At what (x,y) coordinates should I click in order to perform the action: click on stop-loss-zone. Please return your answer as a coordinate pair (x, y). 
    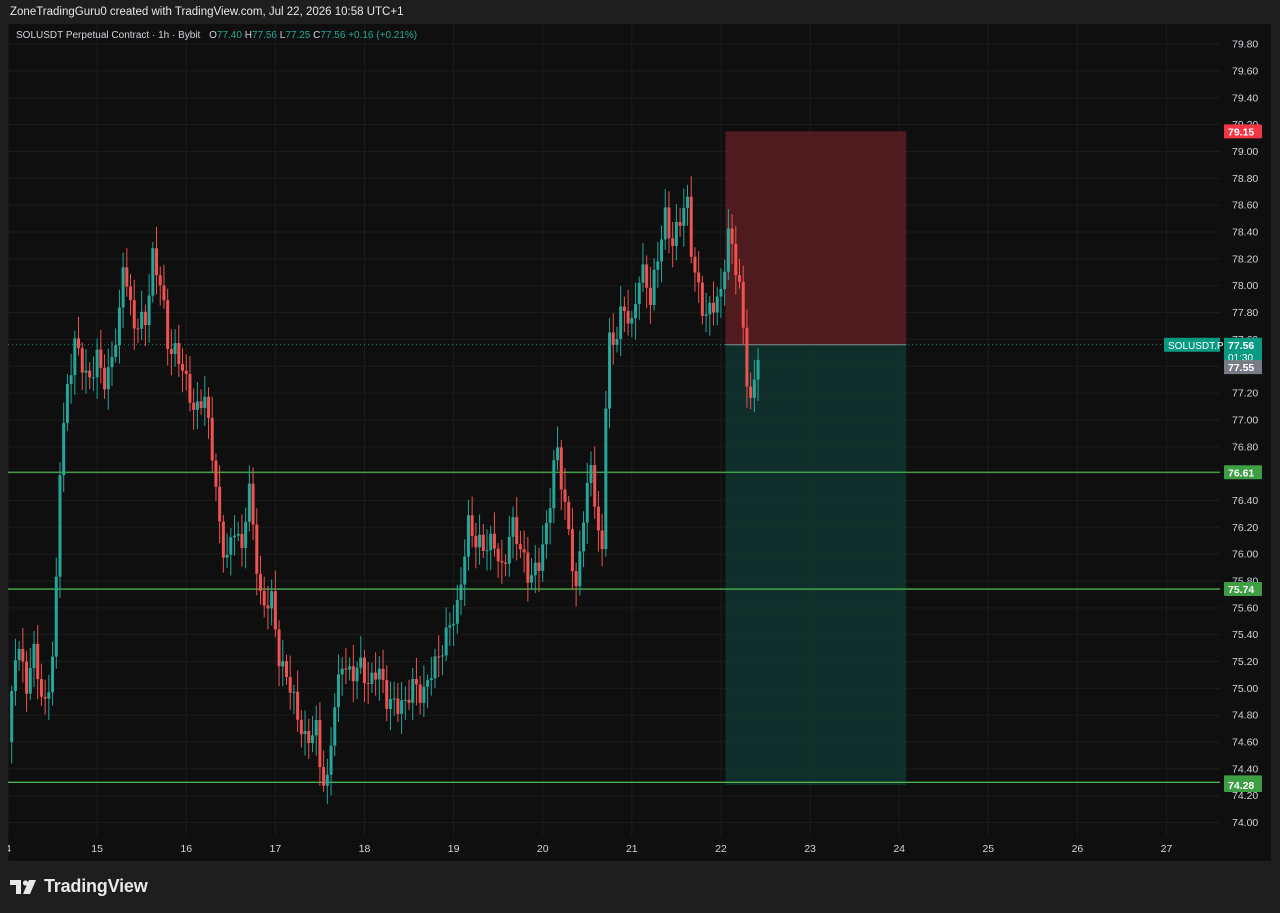
    Looking at the image, I should click on (816, 238).